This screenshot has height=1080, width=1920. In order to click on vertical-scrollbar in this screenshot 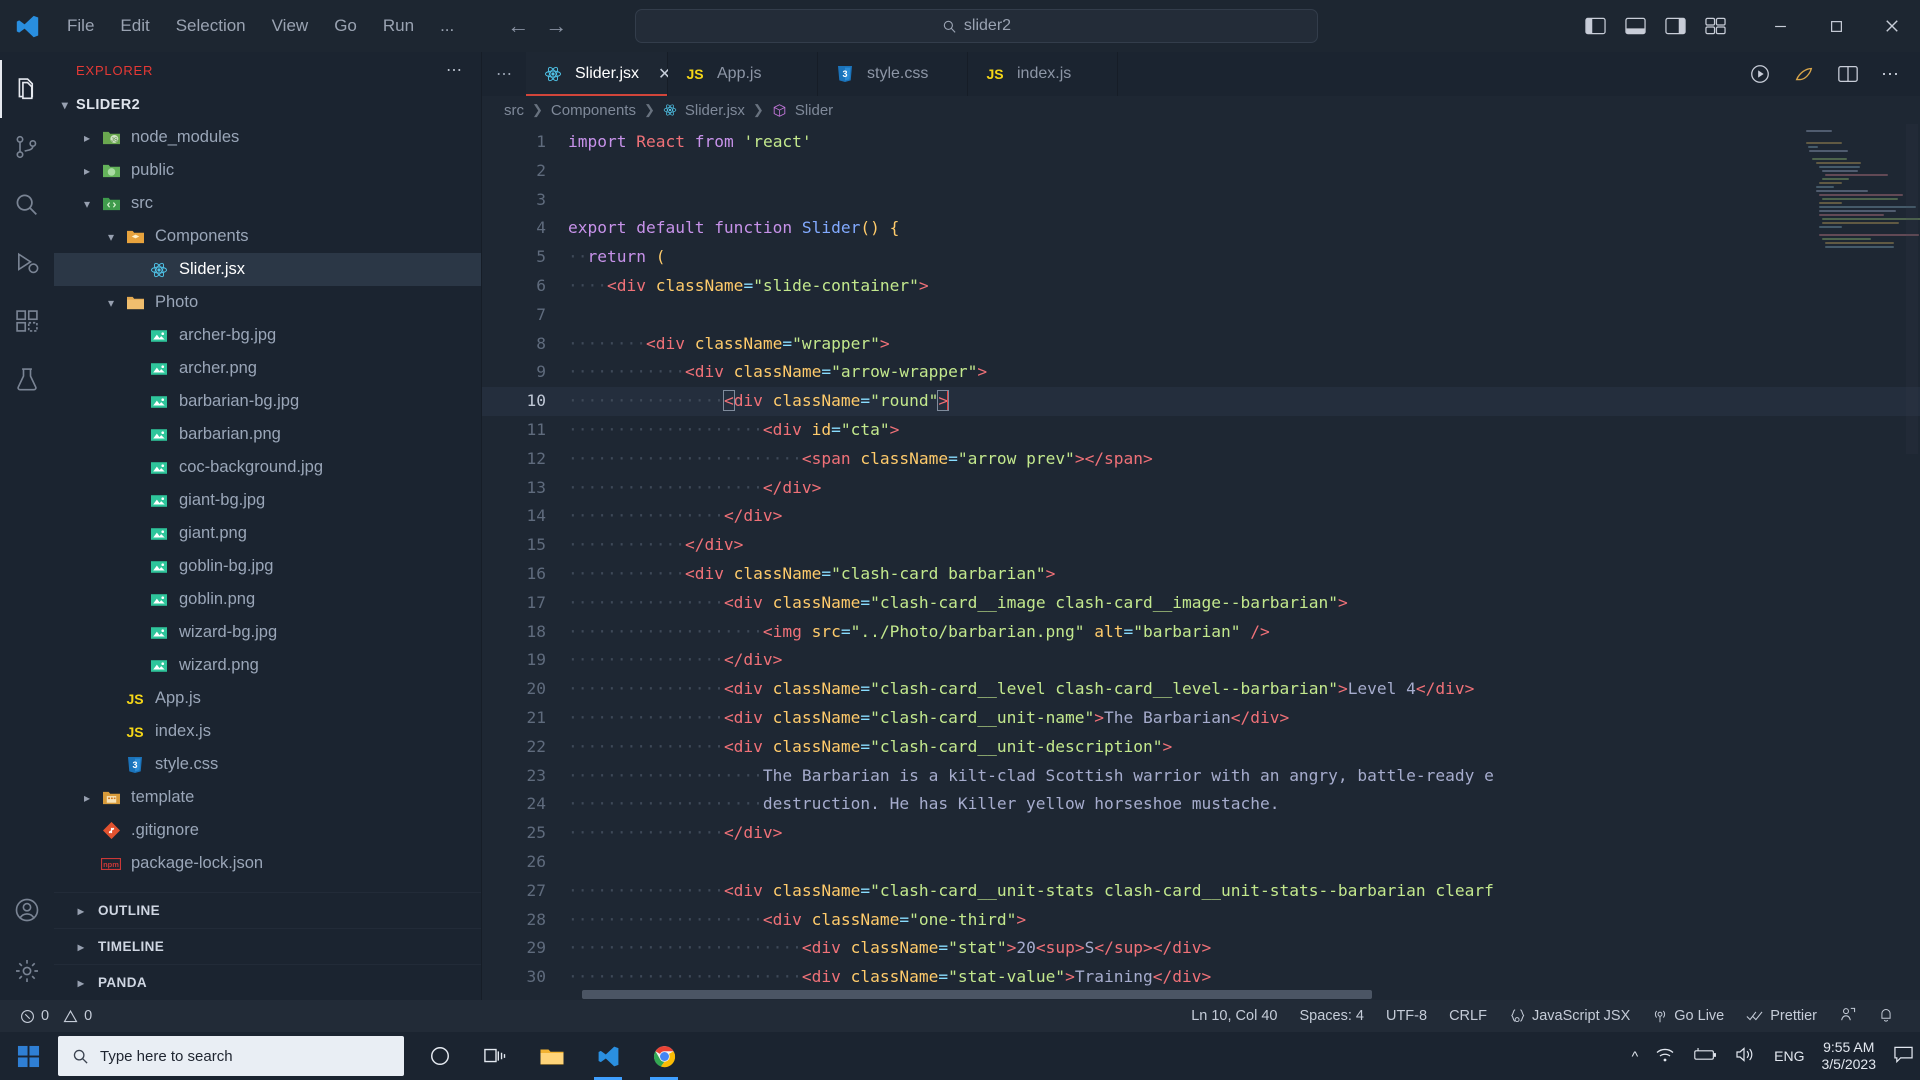, I will do `click(1912, 562)`.